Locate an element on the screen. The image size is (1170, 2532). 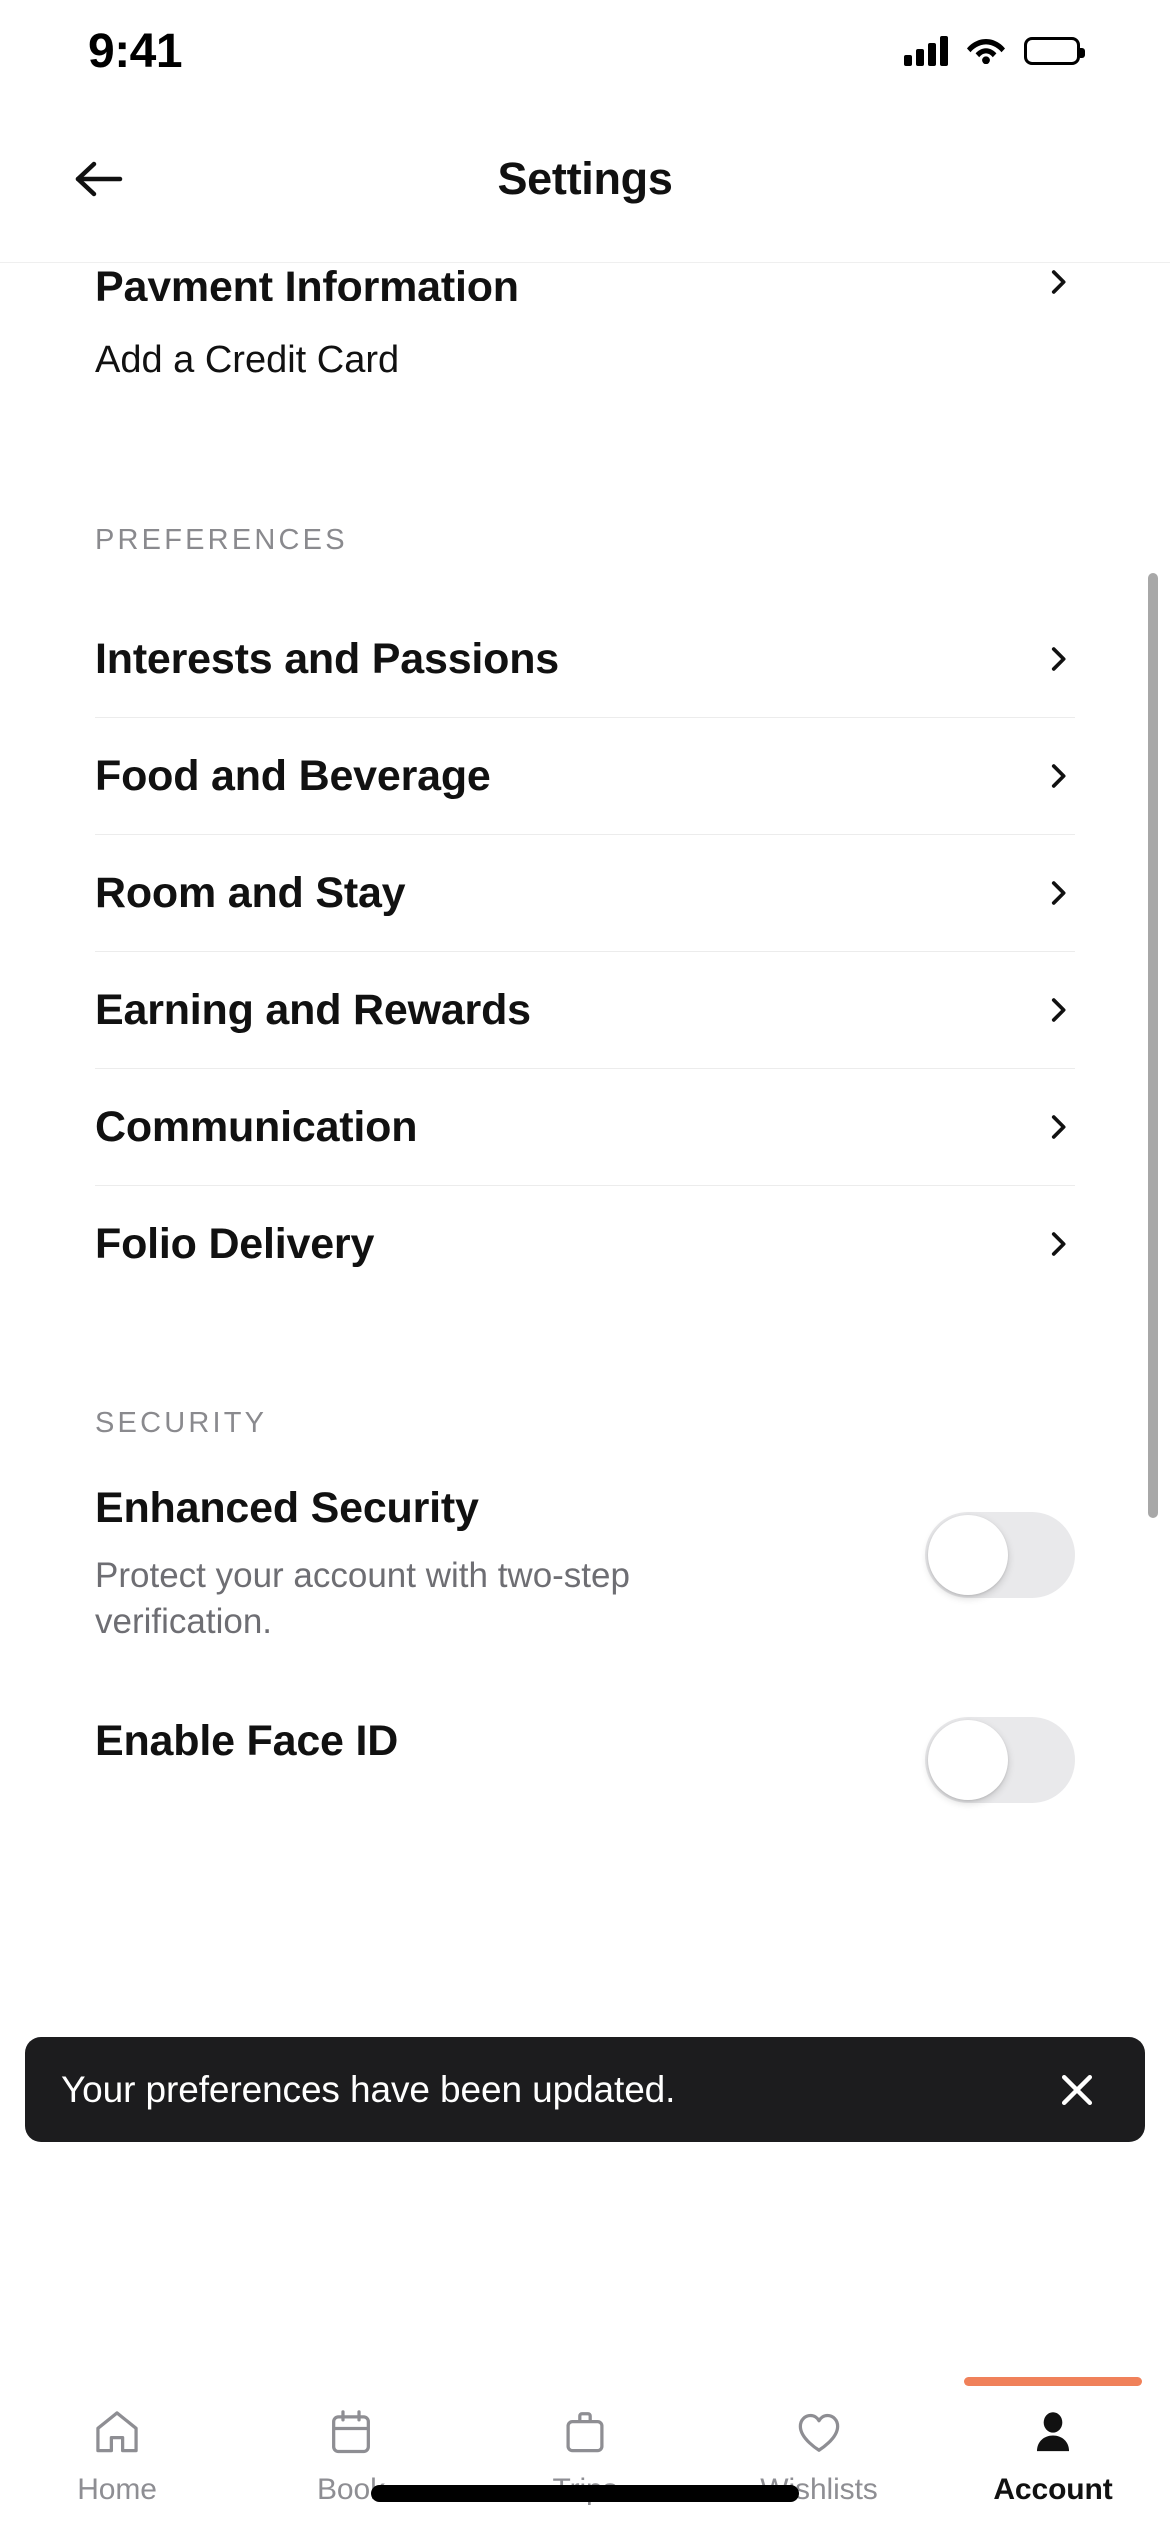
settings-row-communication: Communication is located at coordinates (585, 1127).